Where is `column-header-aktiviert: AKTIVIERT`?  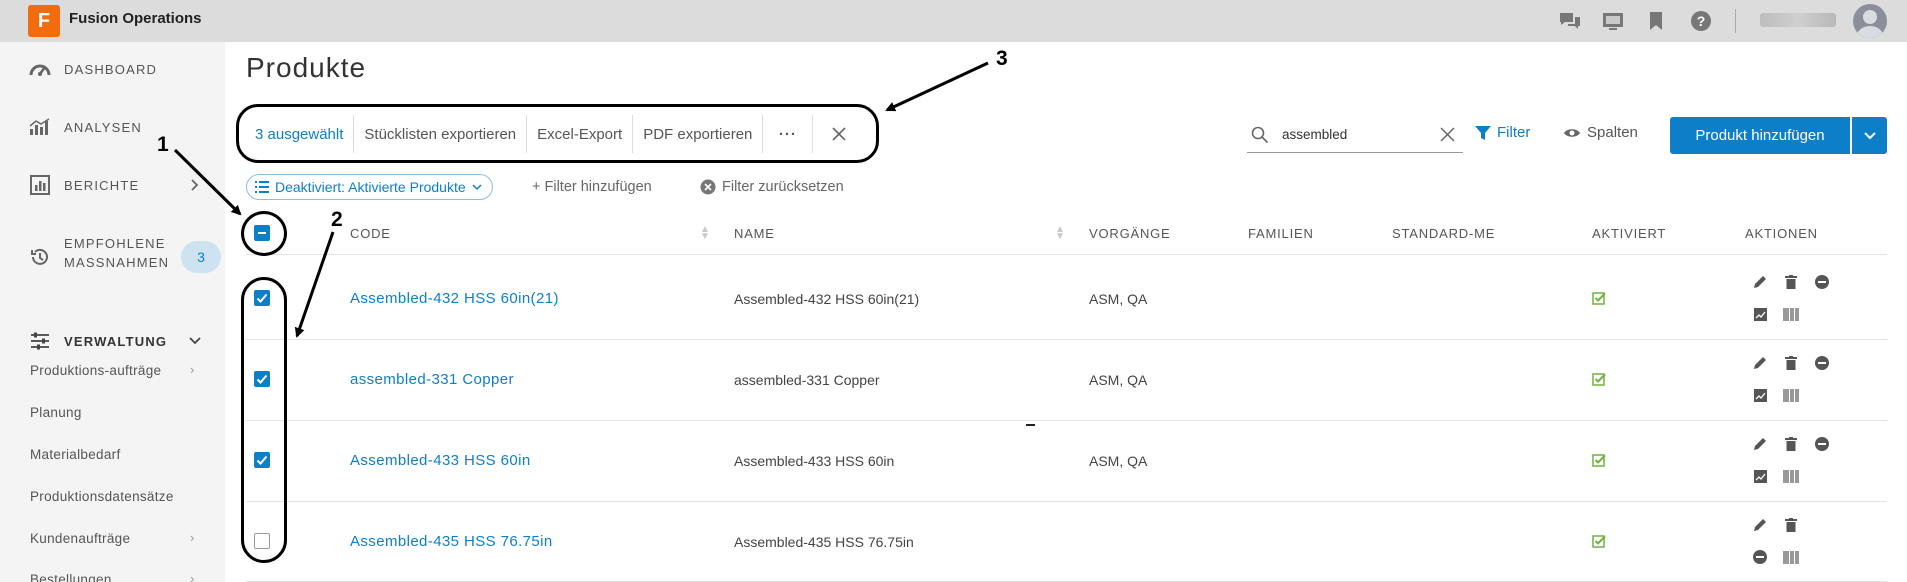
column-header-aktiviert: AKTIVIERT is located at coordinates (1629, 233).